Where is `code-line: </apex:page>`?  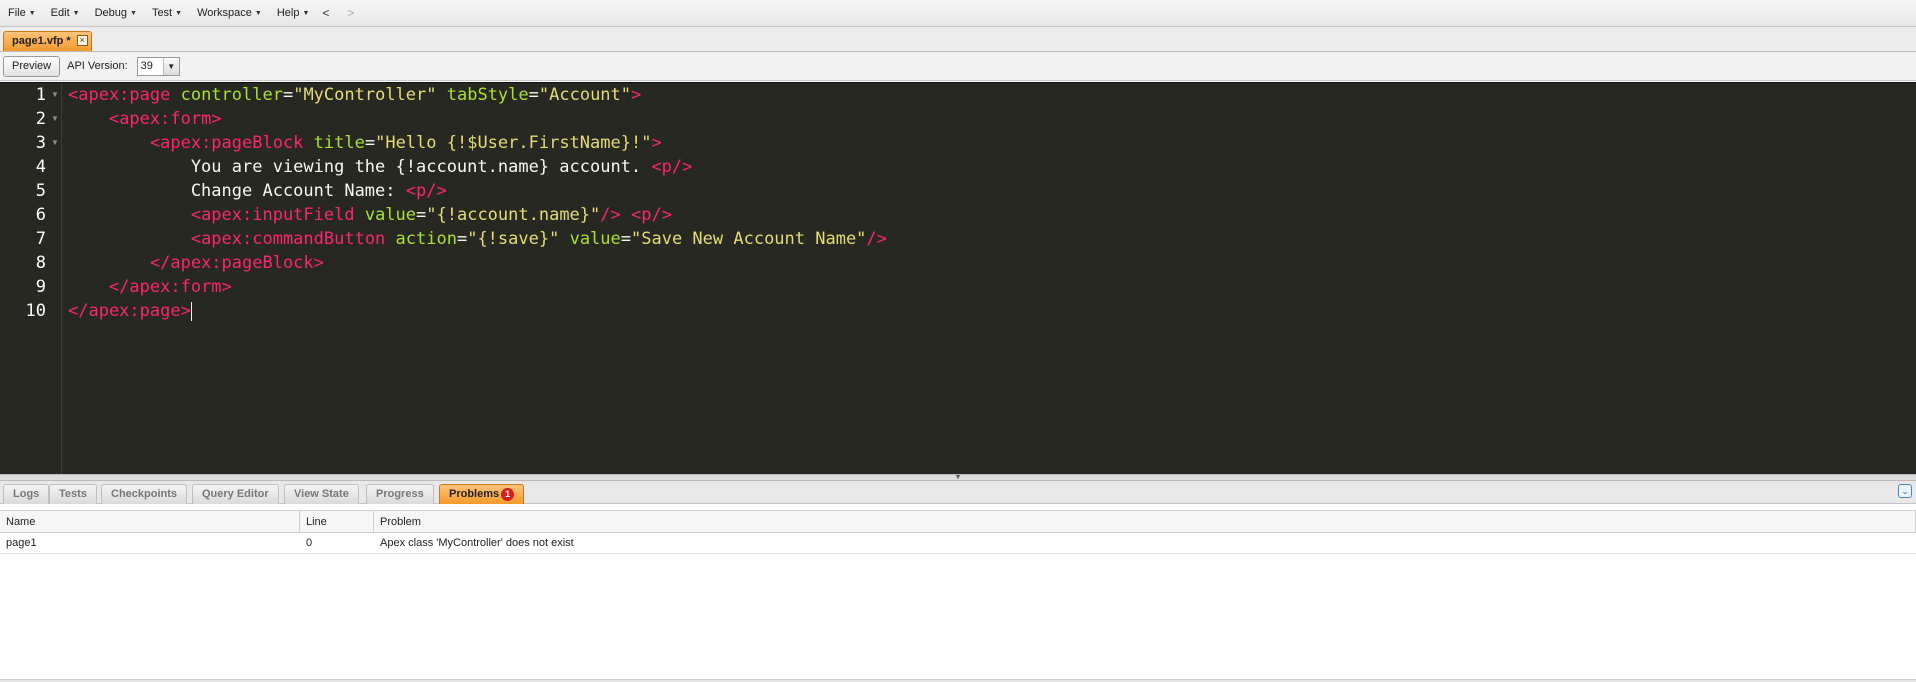
code-line: </apex:page> is located at coordinates (130, 311).